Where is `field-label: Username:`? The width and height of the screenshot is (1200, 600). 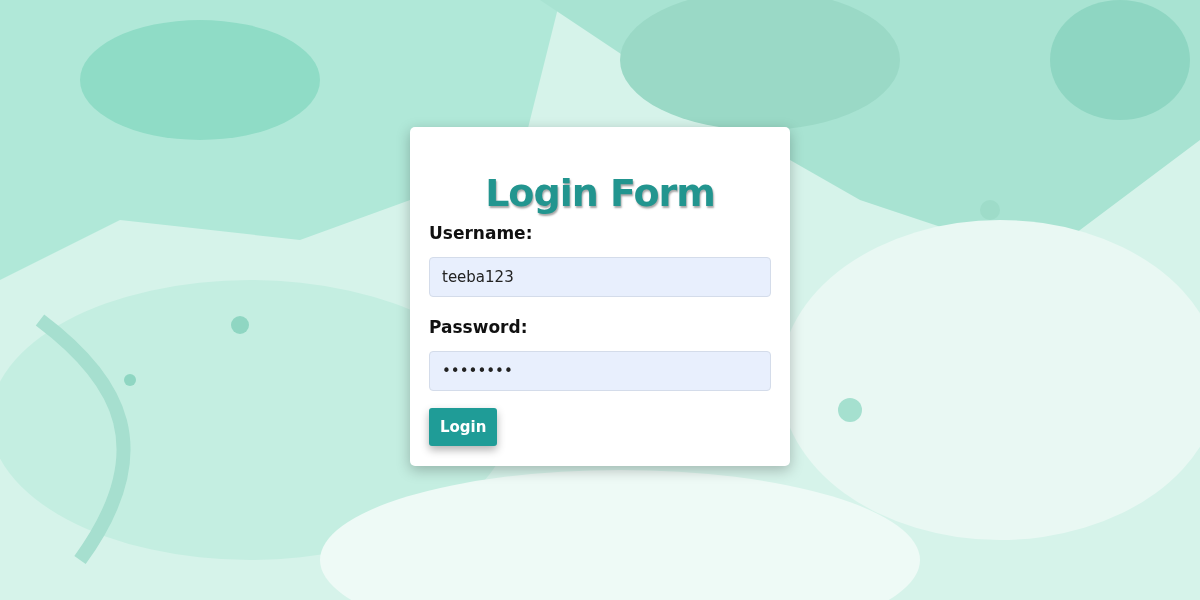
field-label: Username: is located at coordinates (481, 233).